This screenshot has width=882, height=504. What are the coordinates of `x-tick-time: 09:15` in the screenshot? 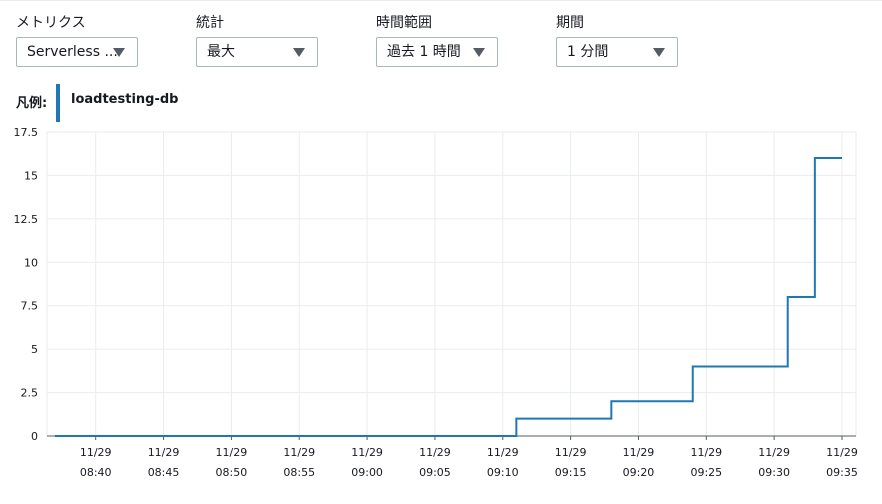 It's located at (571, 472).